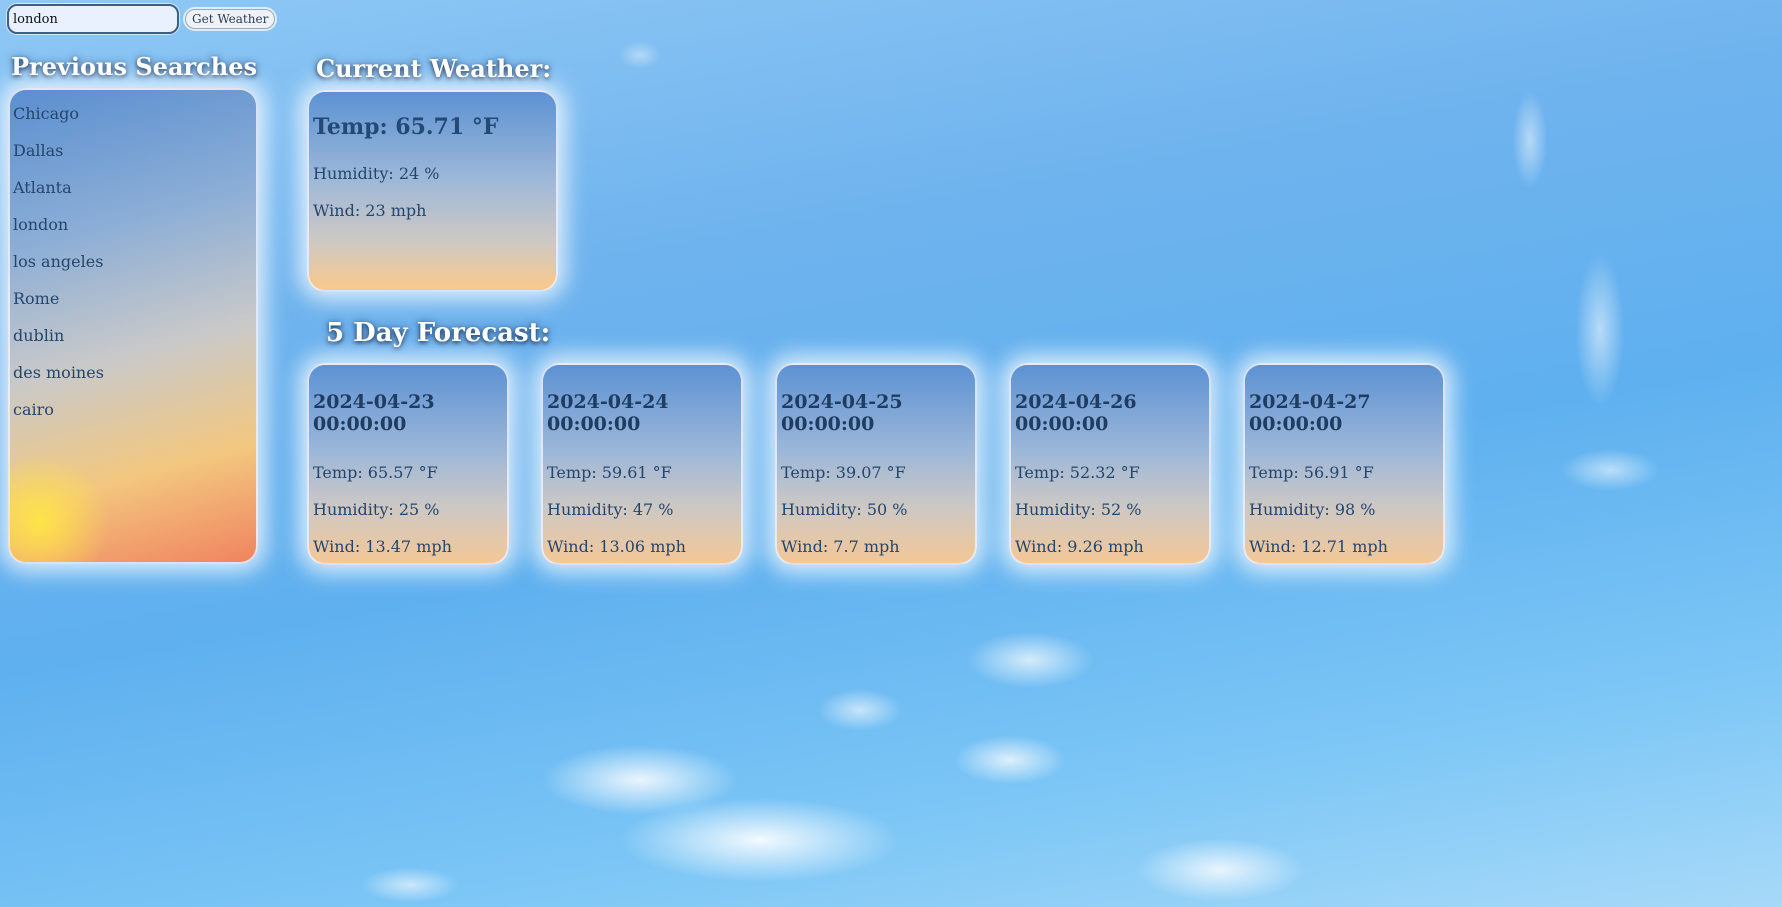 Image resolution: width=1782 pixels, height=907 pixels. What do you see at coordinates (434, 68) in the screenshot?
I see `current-weather-title: Current Weather:` at bounding box center [434, 68].